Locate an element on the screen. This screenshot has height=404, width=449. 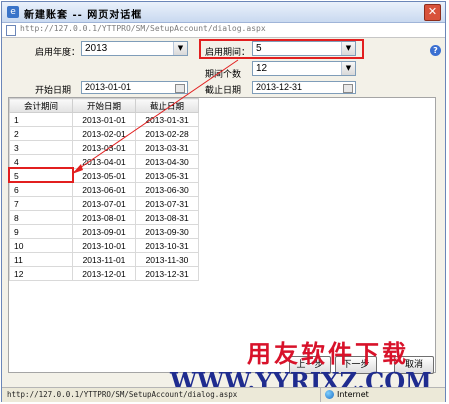
arrow-head is located at coordinates (77, 169).